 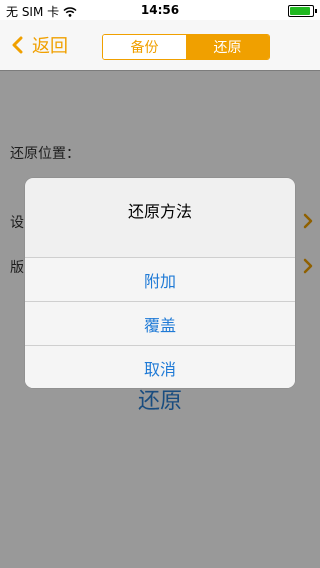 I want to click on back-label: 返回, so click(x=50, y=46).